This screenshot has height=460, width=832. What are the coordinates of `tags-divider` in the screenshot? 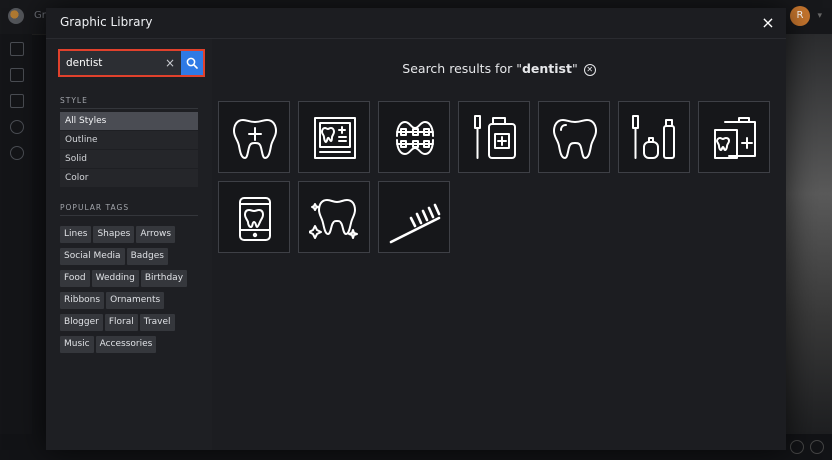 It's located at (129, 215).